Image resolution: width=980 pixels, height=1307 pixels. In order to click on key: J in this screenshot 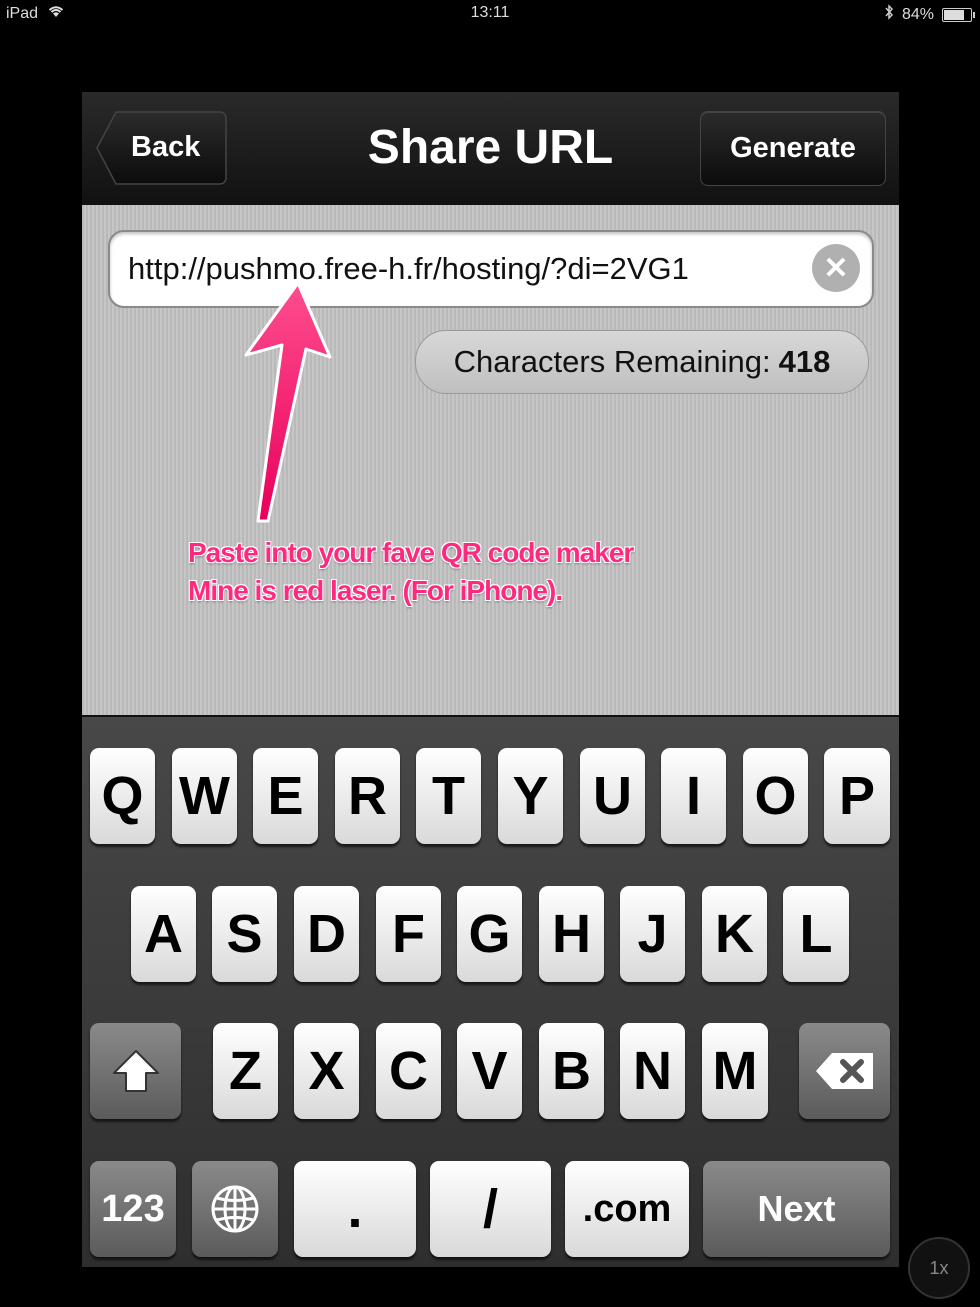, I will do `click(652, 934)`.